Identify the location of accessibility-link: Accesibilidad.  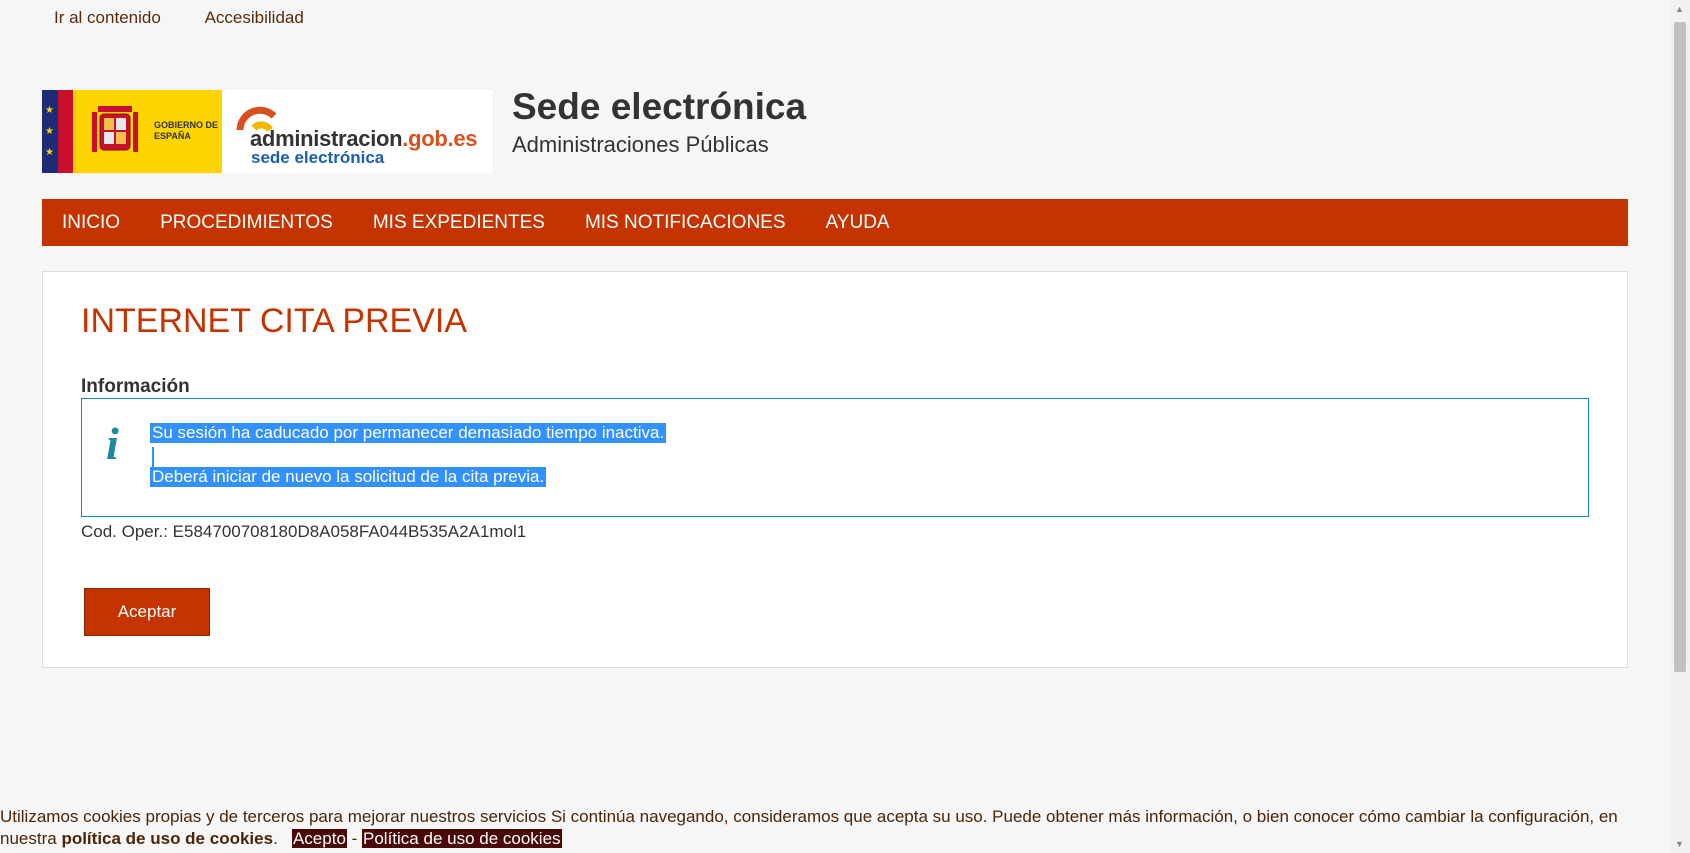
(254, 17).